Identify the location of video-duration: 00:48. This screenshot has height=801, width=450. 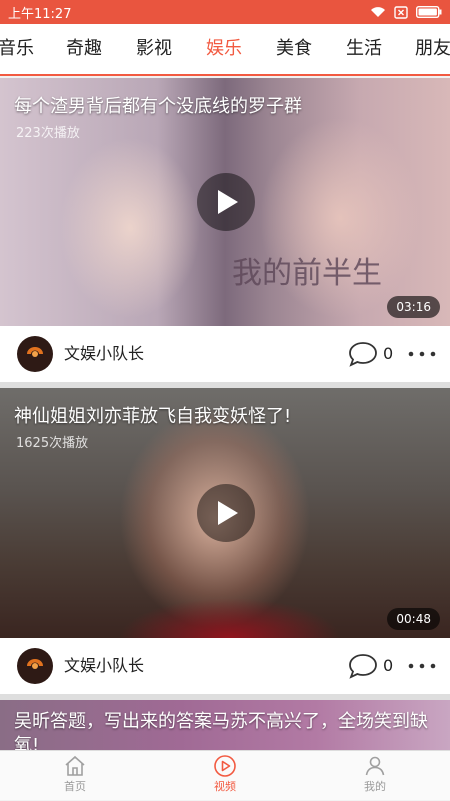
(413, 619).